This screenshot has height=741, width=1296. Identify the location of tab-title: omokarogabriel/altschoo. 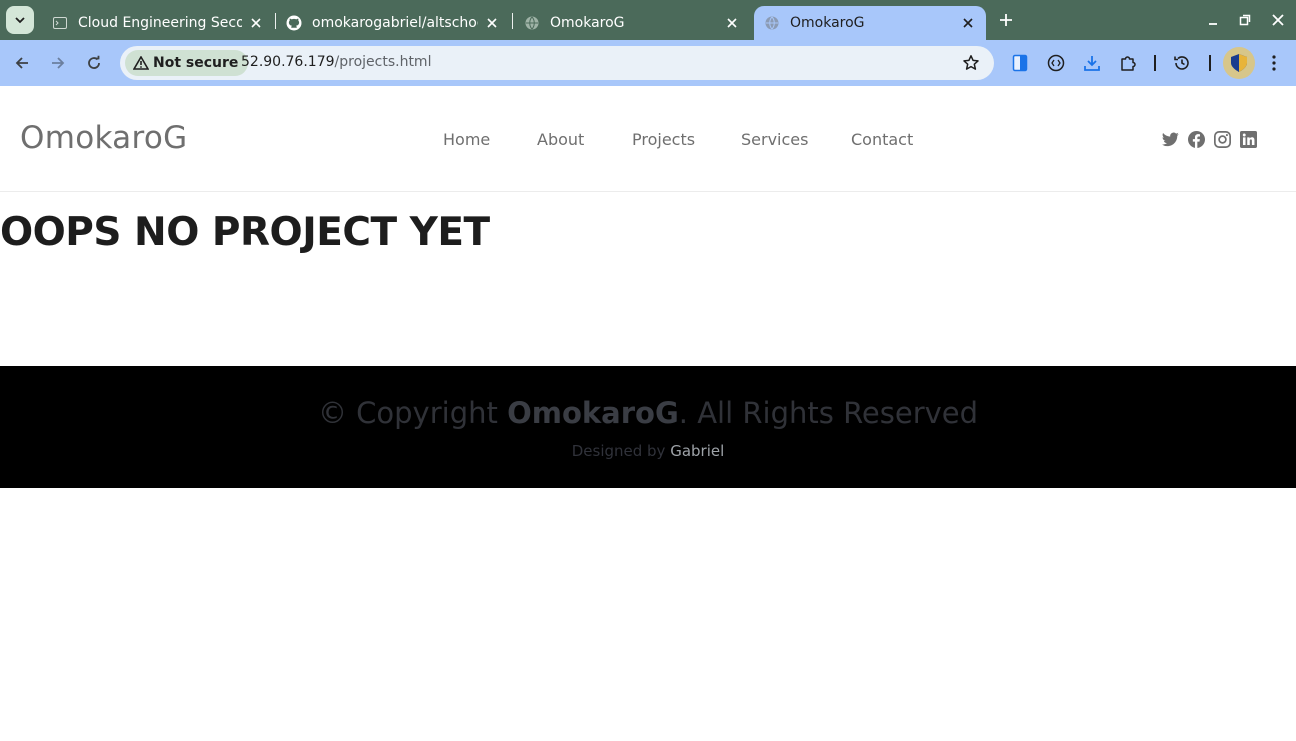
(395, 23).